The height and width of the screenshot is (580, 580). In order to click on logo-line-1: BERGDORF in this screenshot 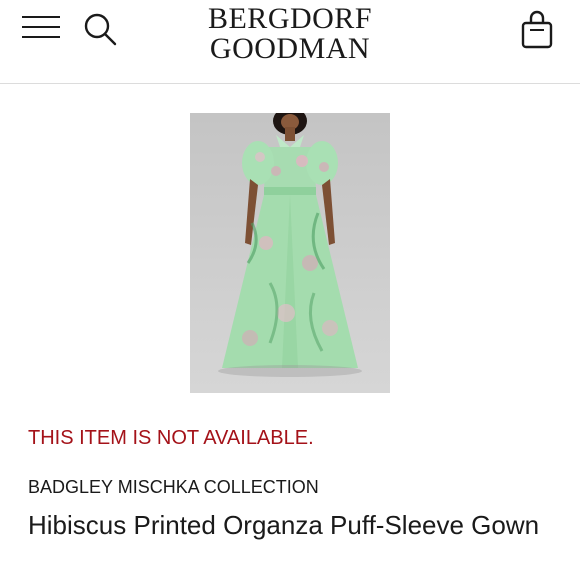, I will do `click(290, 18)`.